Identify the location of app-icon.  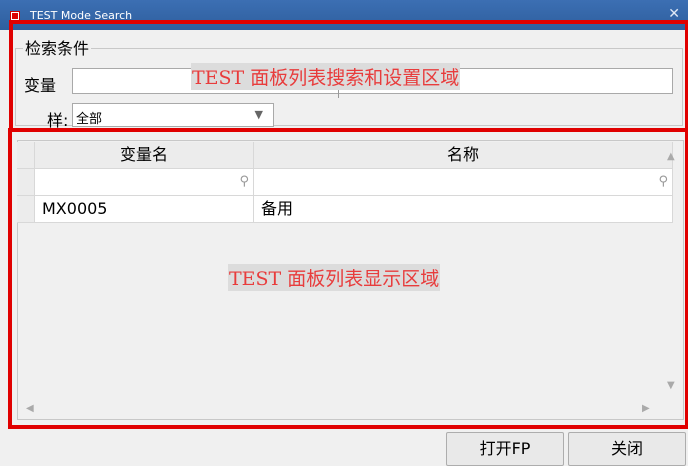
(15, 16).